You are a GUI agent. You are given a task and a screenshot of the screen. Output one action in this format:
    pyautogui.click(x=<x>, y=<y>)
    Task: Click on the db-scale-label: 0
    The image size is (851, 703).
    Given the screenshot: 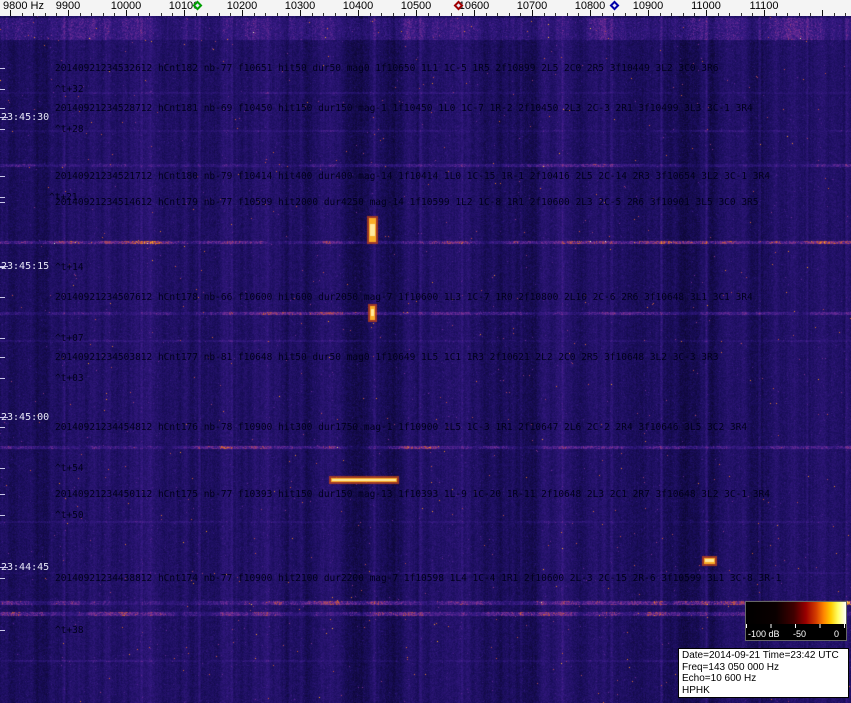 What is the action you would take?
    pyautogui.click(x=837, y=634)
    